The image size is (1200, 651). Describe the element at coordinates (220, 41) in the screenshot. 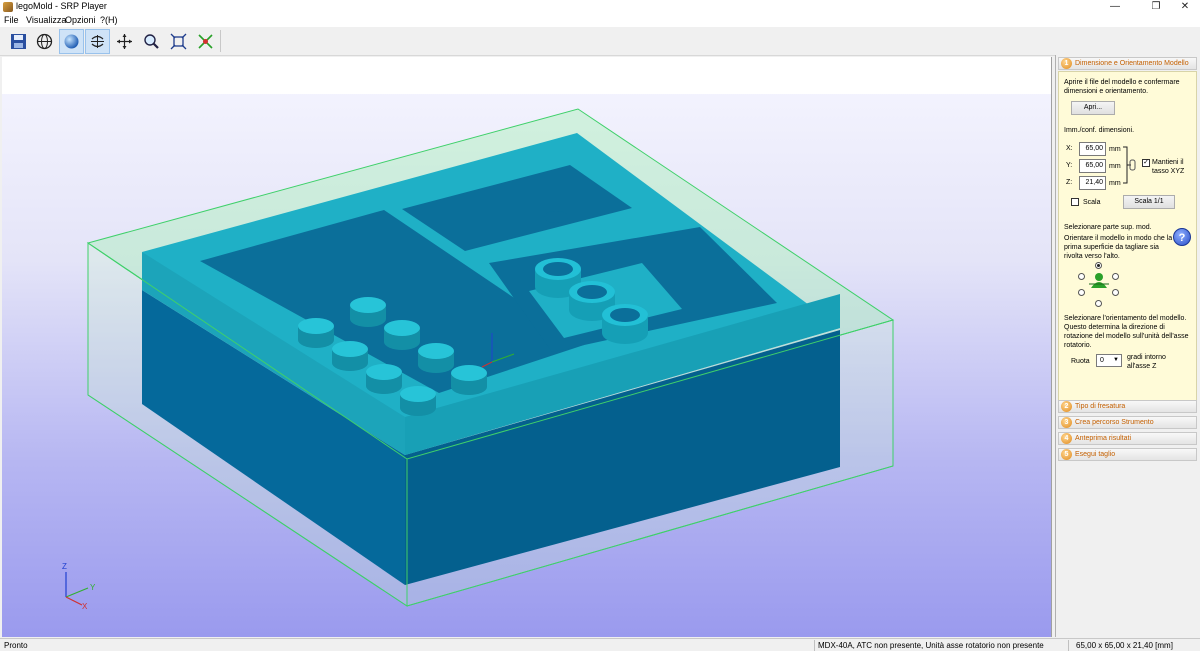

I see `toolbar-separator` at that location.